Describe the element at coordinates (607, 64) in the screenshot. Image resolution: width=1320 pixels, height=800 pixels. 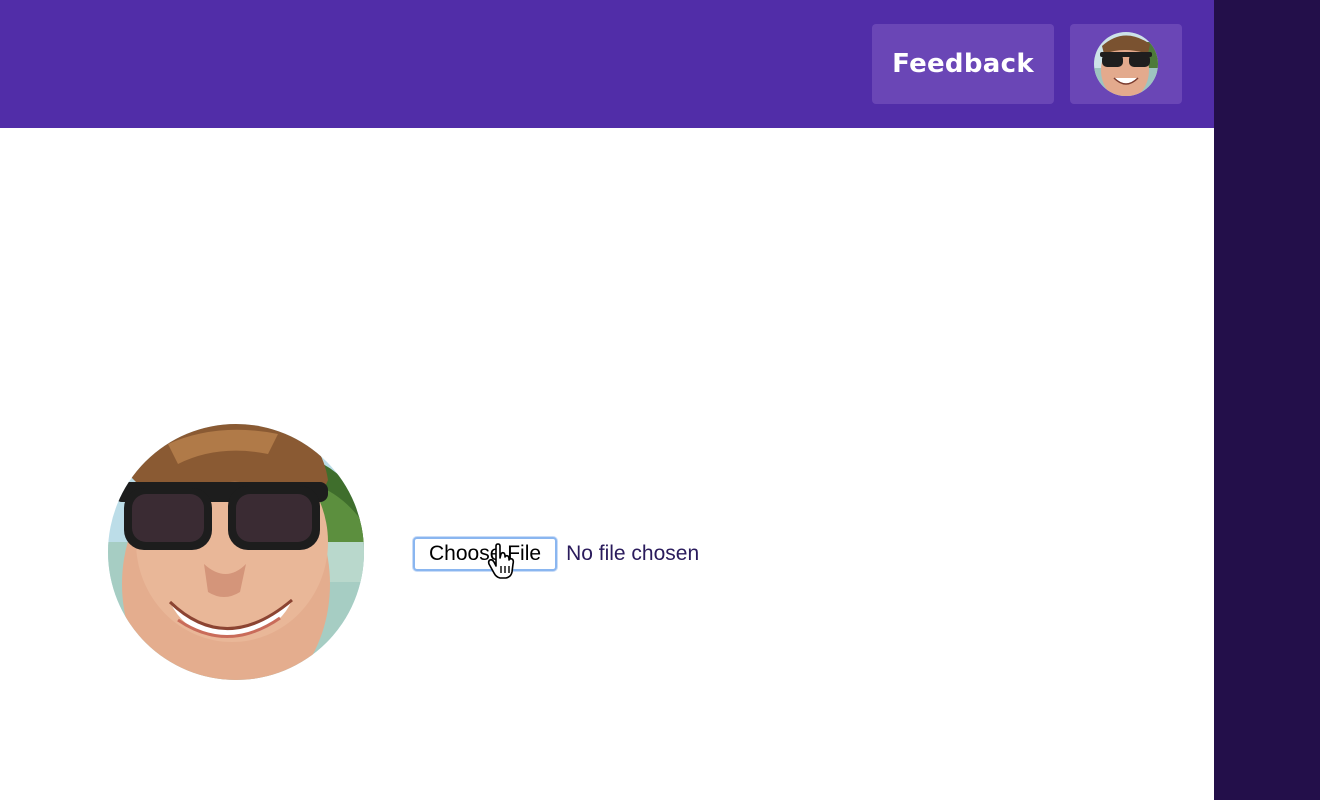
I see `top-navigation-bar: Feedback` at that location.